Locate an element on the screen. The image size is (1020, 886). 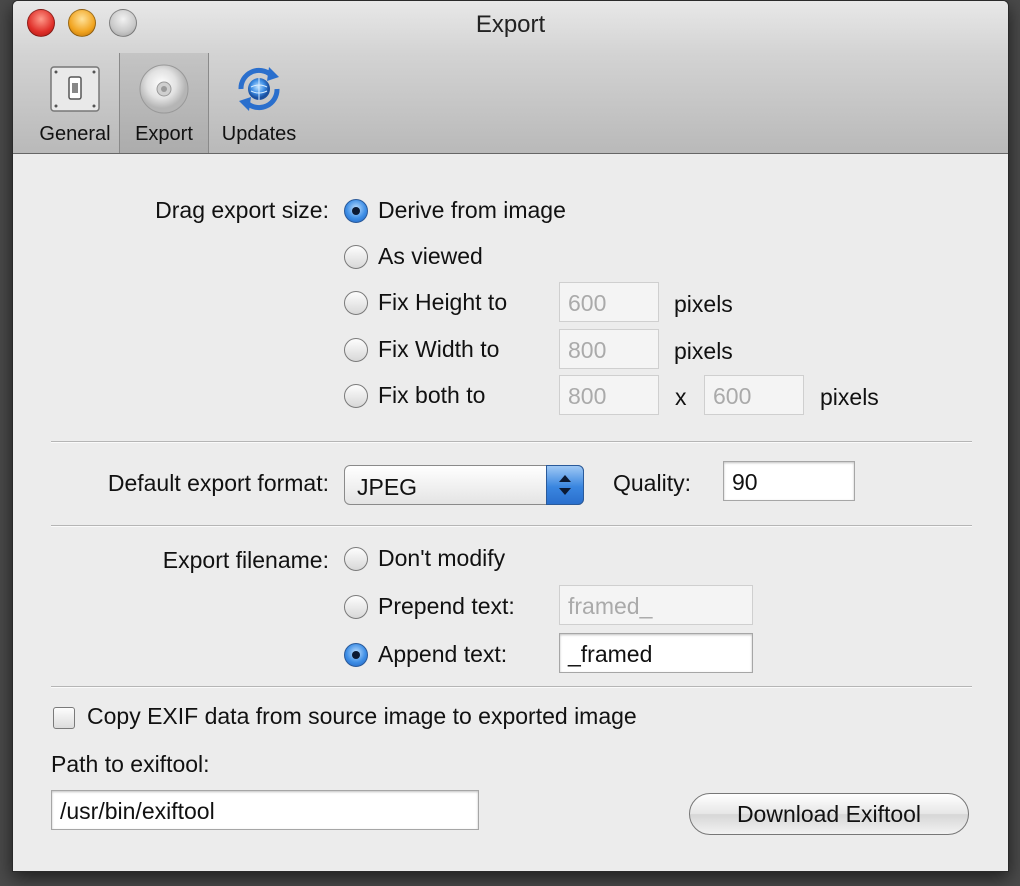
exiftool-path-field: /usr/bin/exiftool is located at coordinates (265, 810).